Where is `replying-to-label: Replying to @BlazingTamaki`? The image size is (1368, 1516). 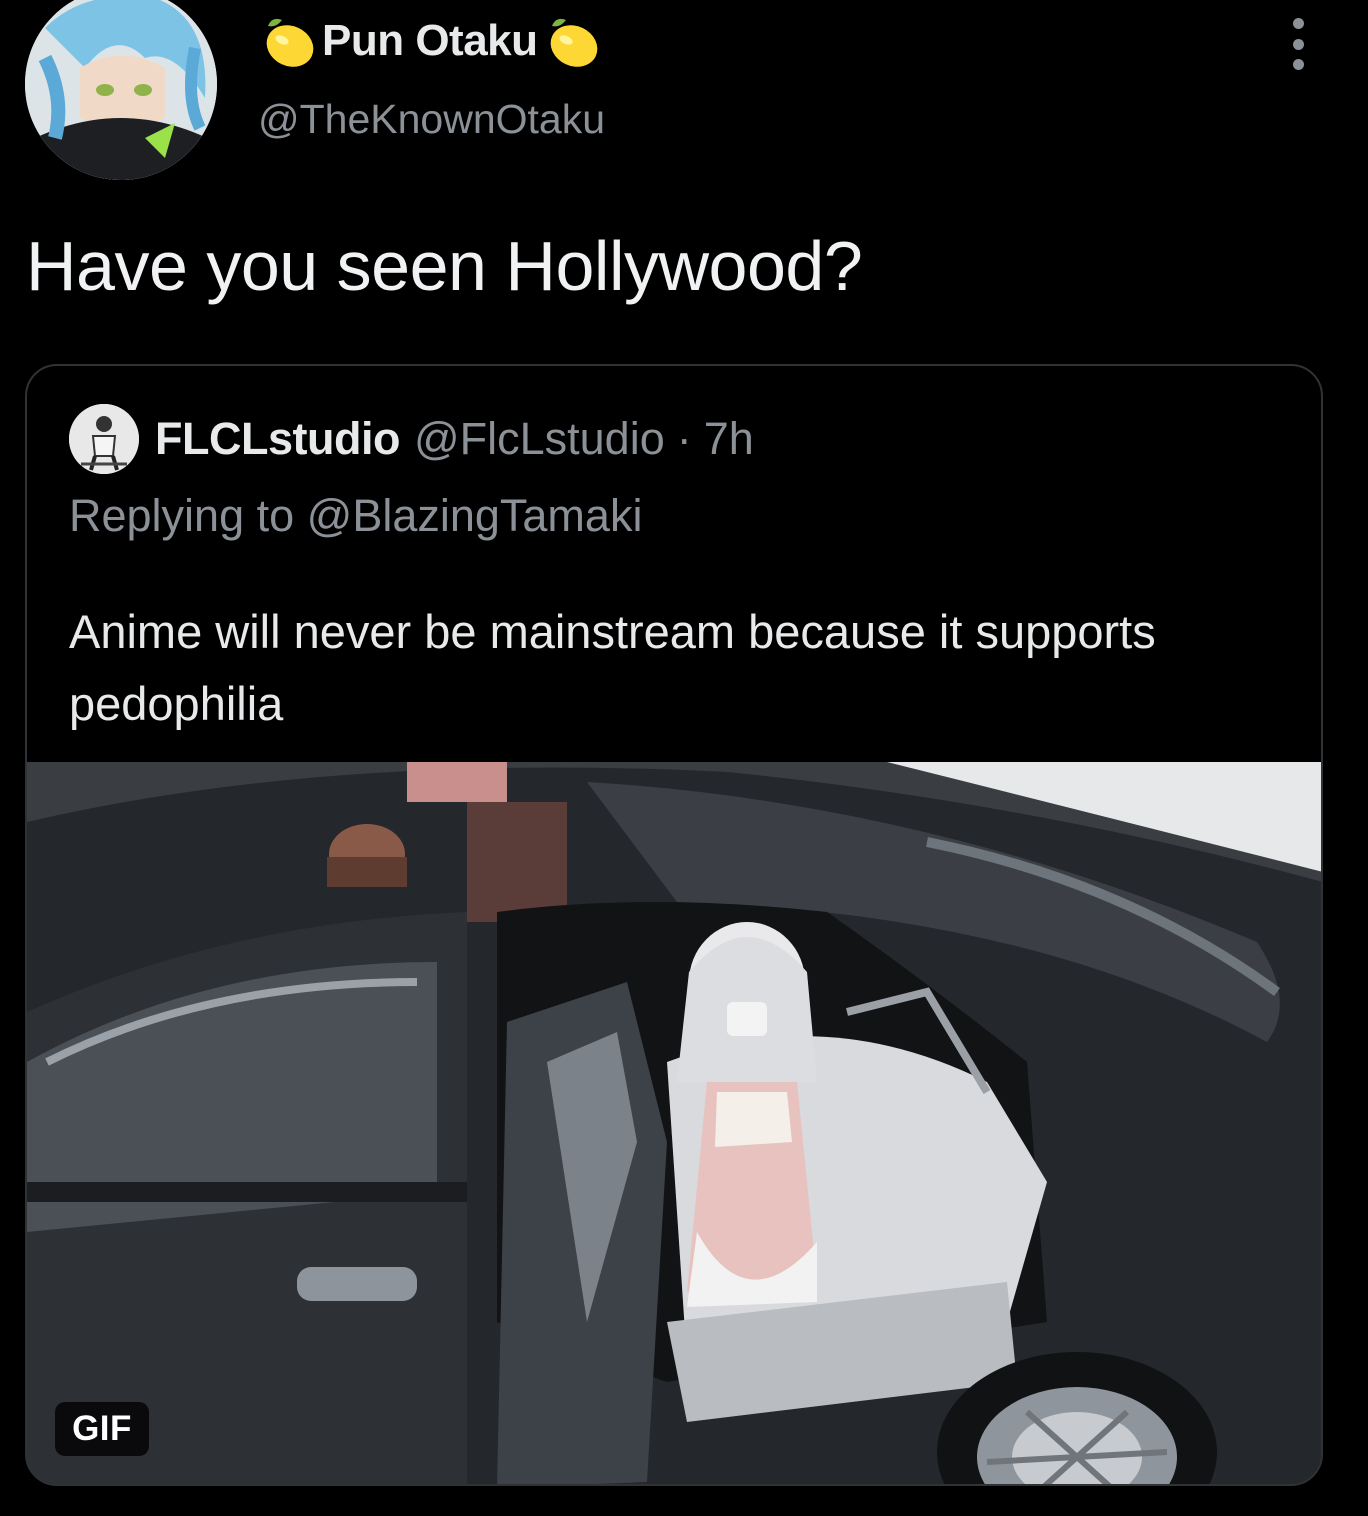
replying-to-label: Replying to @BlazingTamaki is located at coordinates (355, 516).